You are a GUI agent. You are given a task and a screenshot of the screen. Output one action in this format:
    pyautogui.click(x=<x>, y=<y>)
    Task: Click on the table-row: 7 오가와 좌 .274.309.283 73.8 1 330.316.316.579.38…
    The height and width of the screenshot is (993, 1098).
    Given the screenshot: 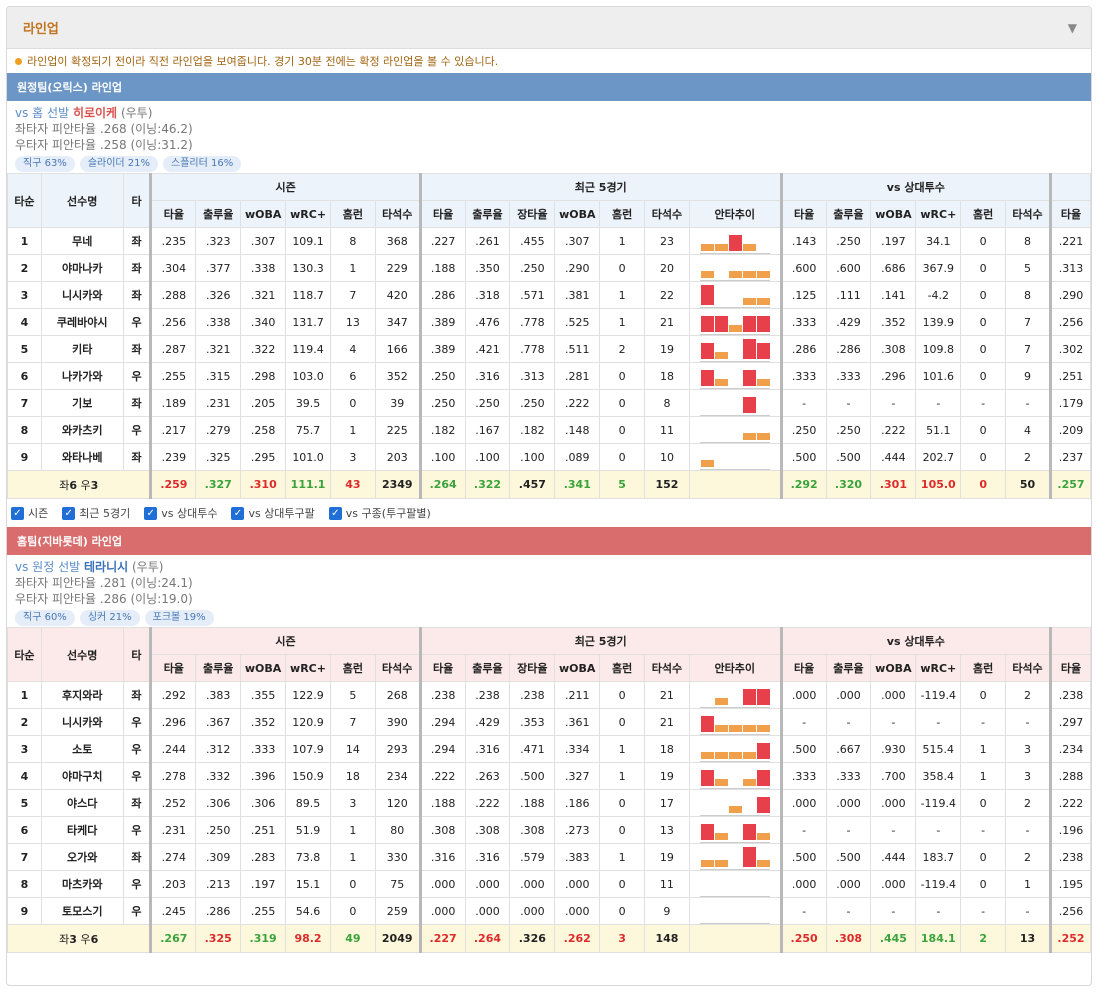 What is the action you would take?
    pyautogui.click(x=549, y=857)
    